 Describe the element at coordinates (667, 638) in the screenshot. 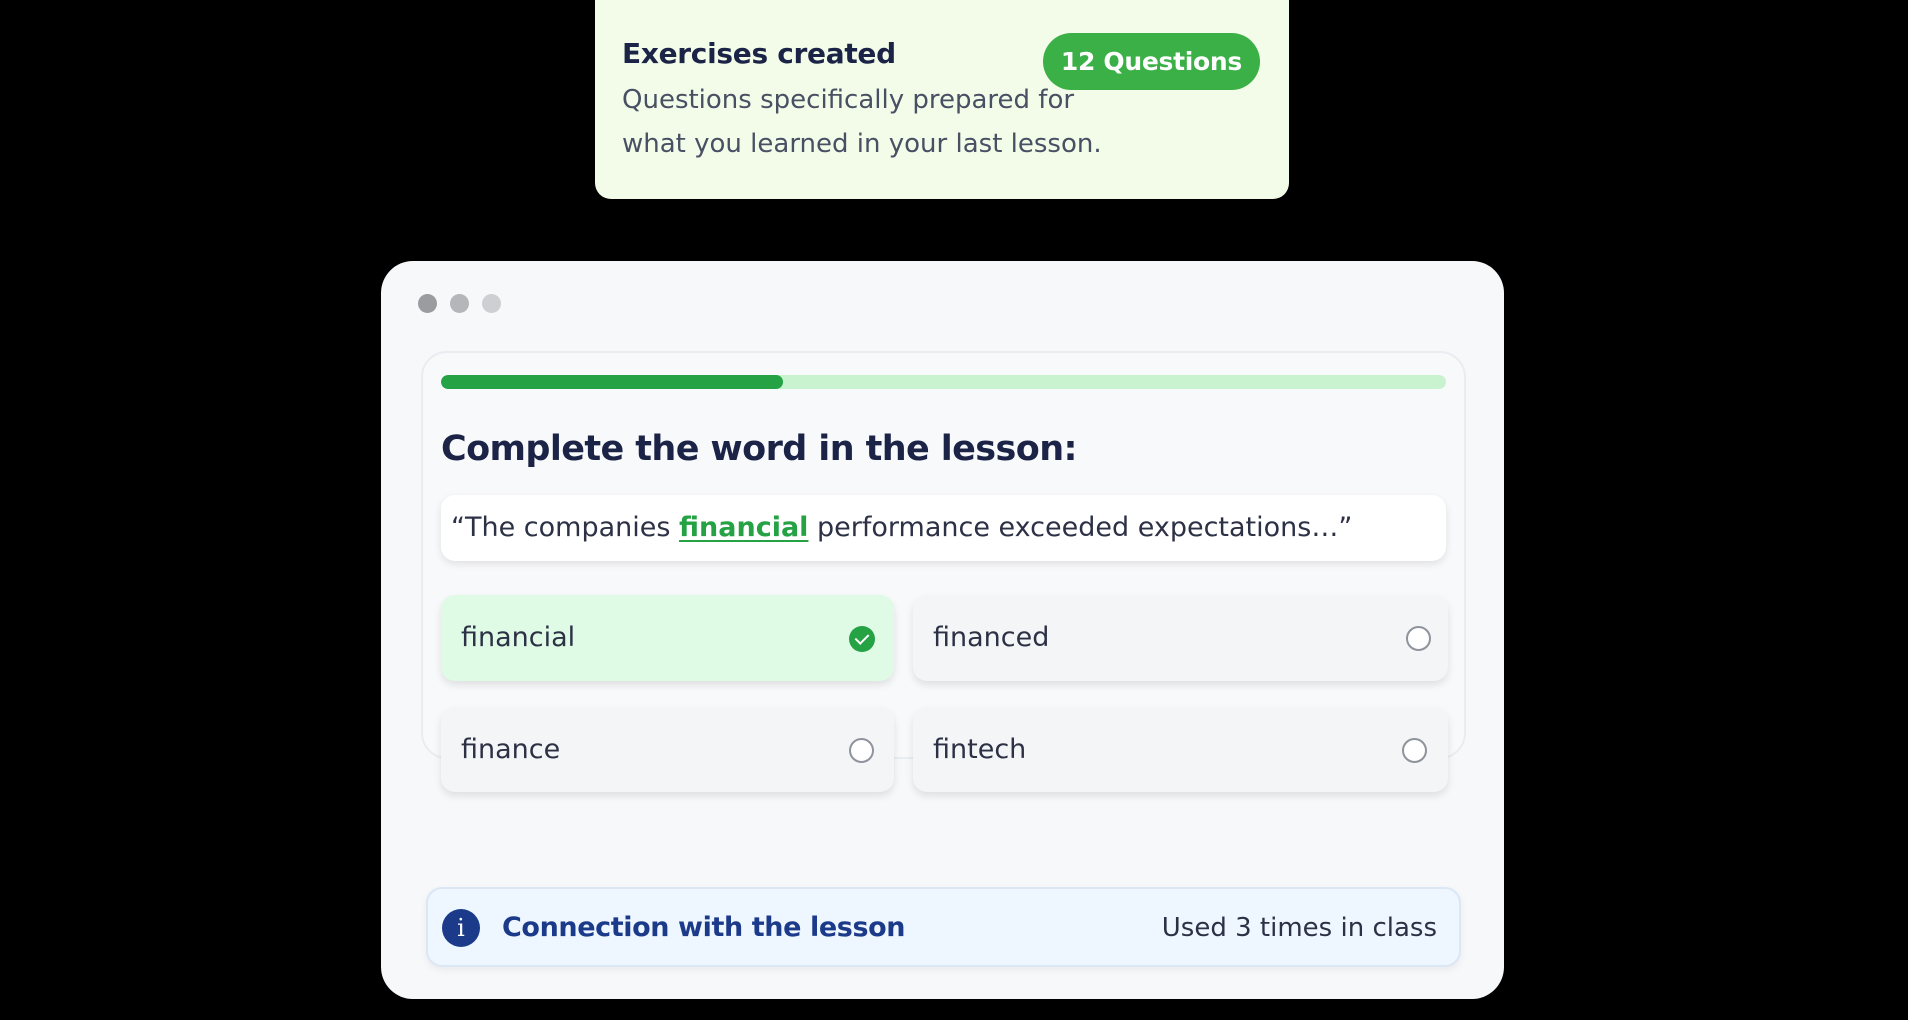

I see `answer-option-financial: financial` at that location.